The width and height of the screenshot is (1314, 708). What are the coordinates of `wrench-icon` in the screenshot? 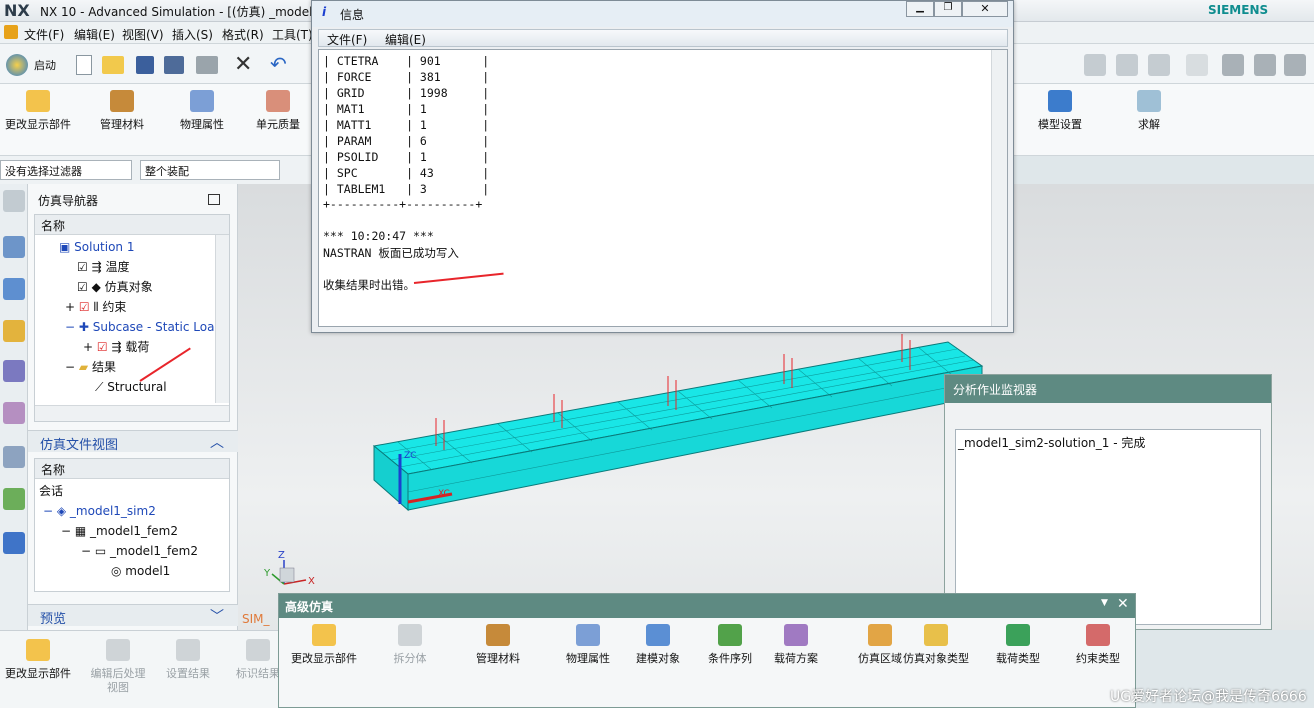 It's located at (1295, 65).